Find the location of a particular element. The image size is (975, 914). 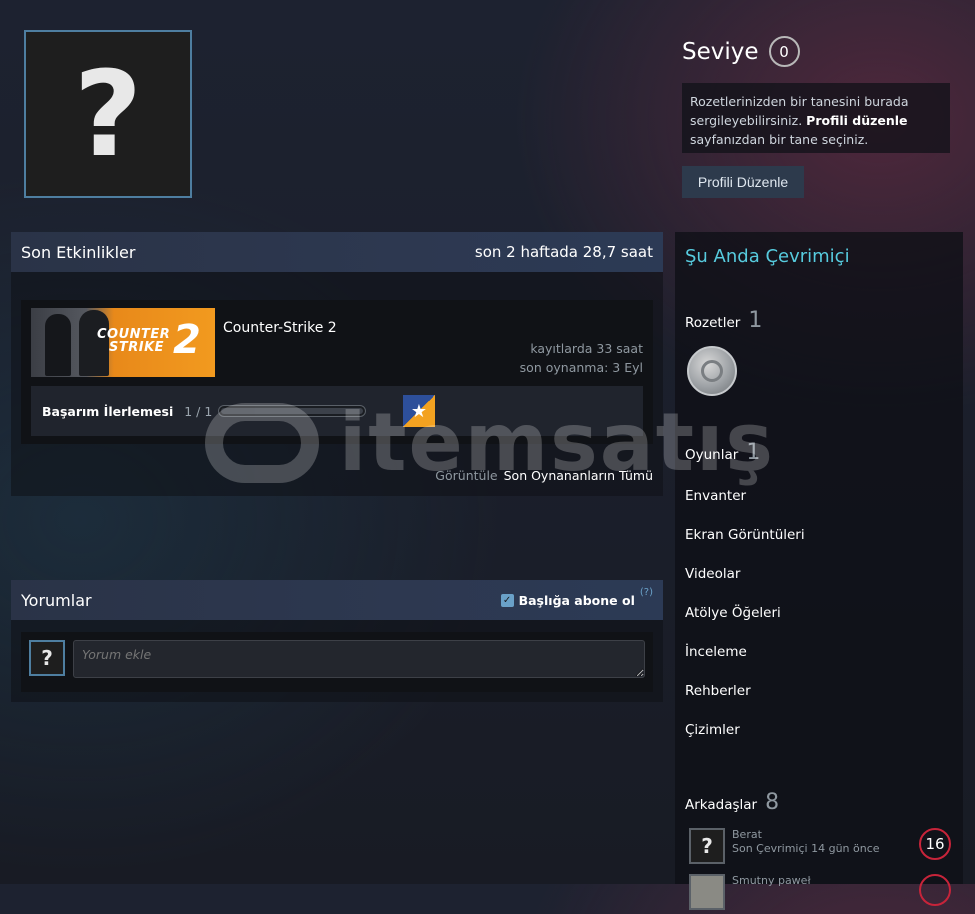

sidebar-link-reviews: İnceleme is located at coordinates (716, 652).